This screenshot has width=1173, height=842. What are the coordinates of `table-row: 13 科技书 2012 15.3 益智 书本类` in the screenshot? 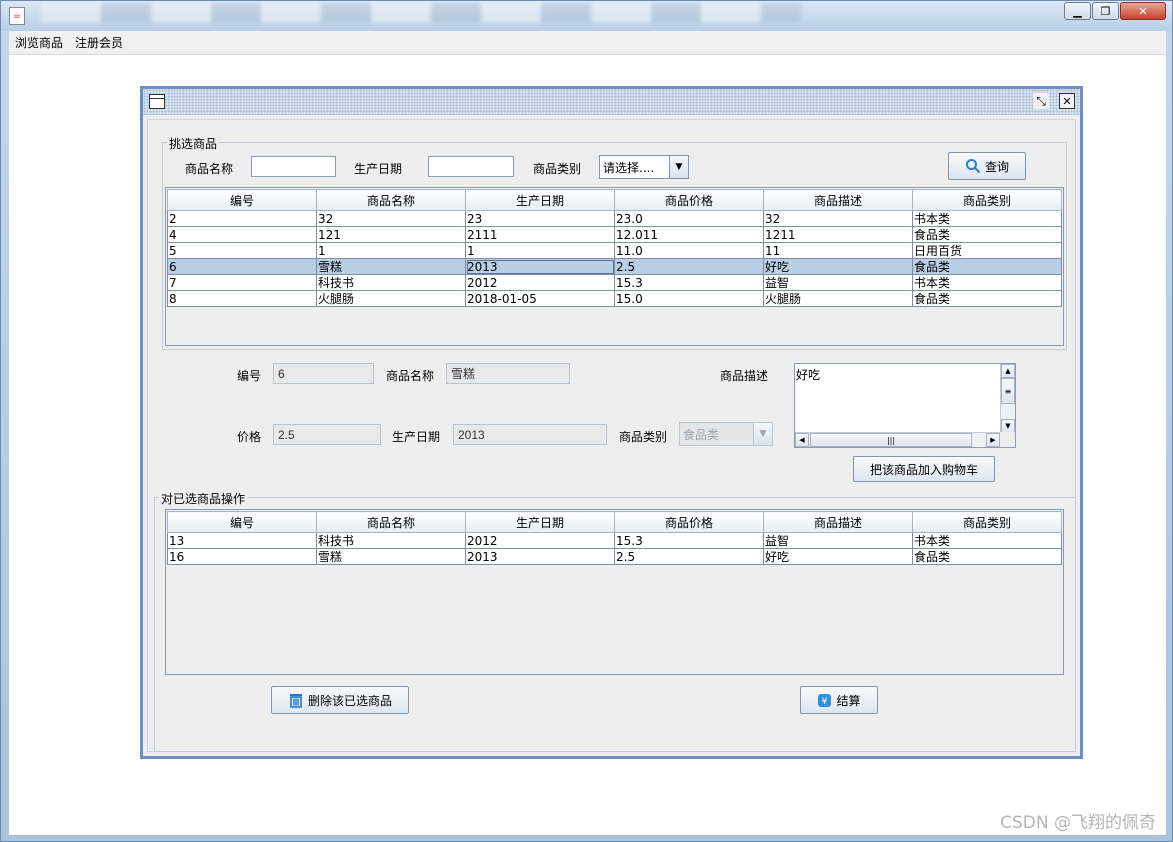 It's located at (614, 540).